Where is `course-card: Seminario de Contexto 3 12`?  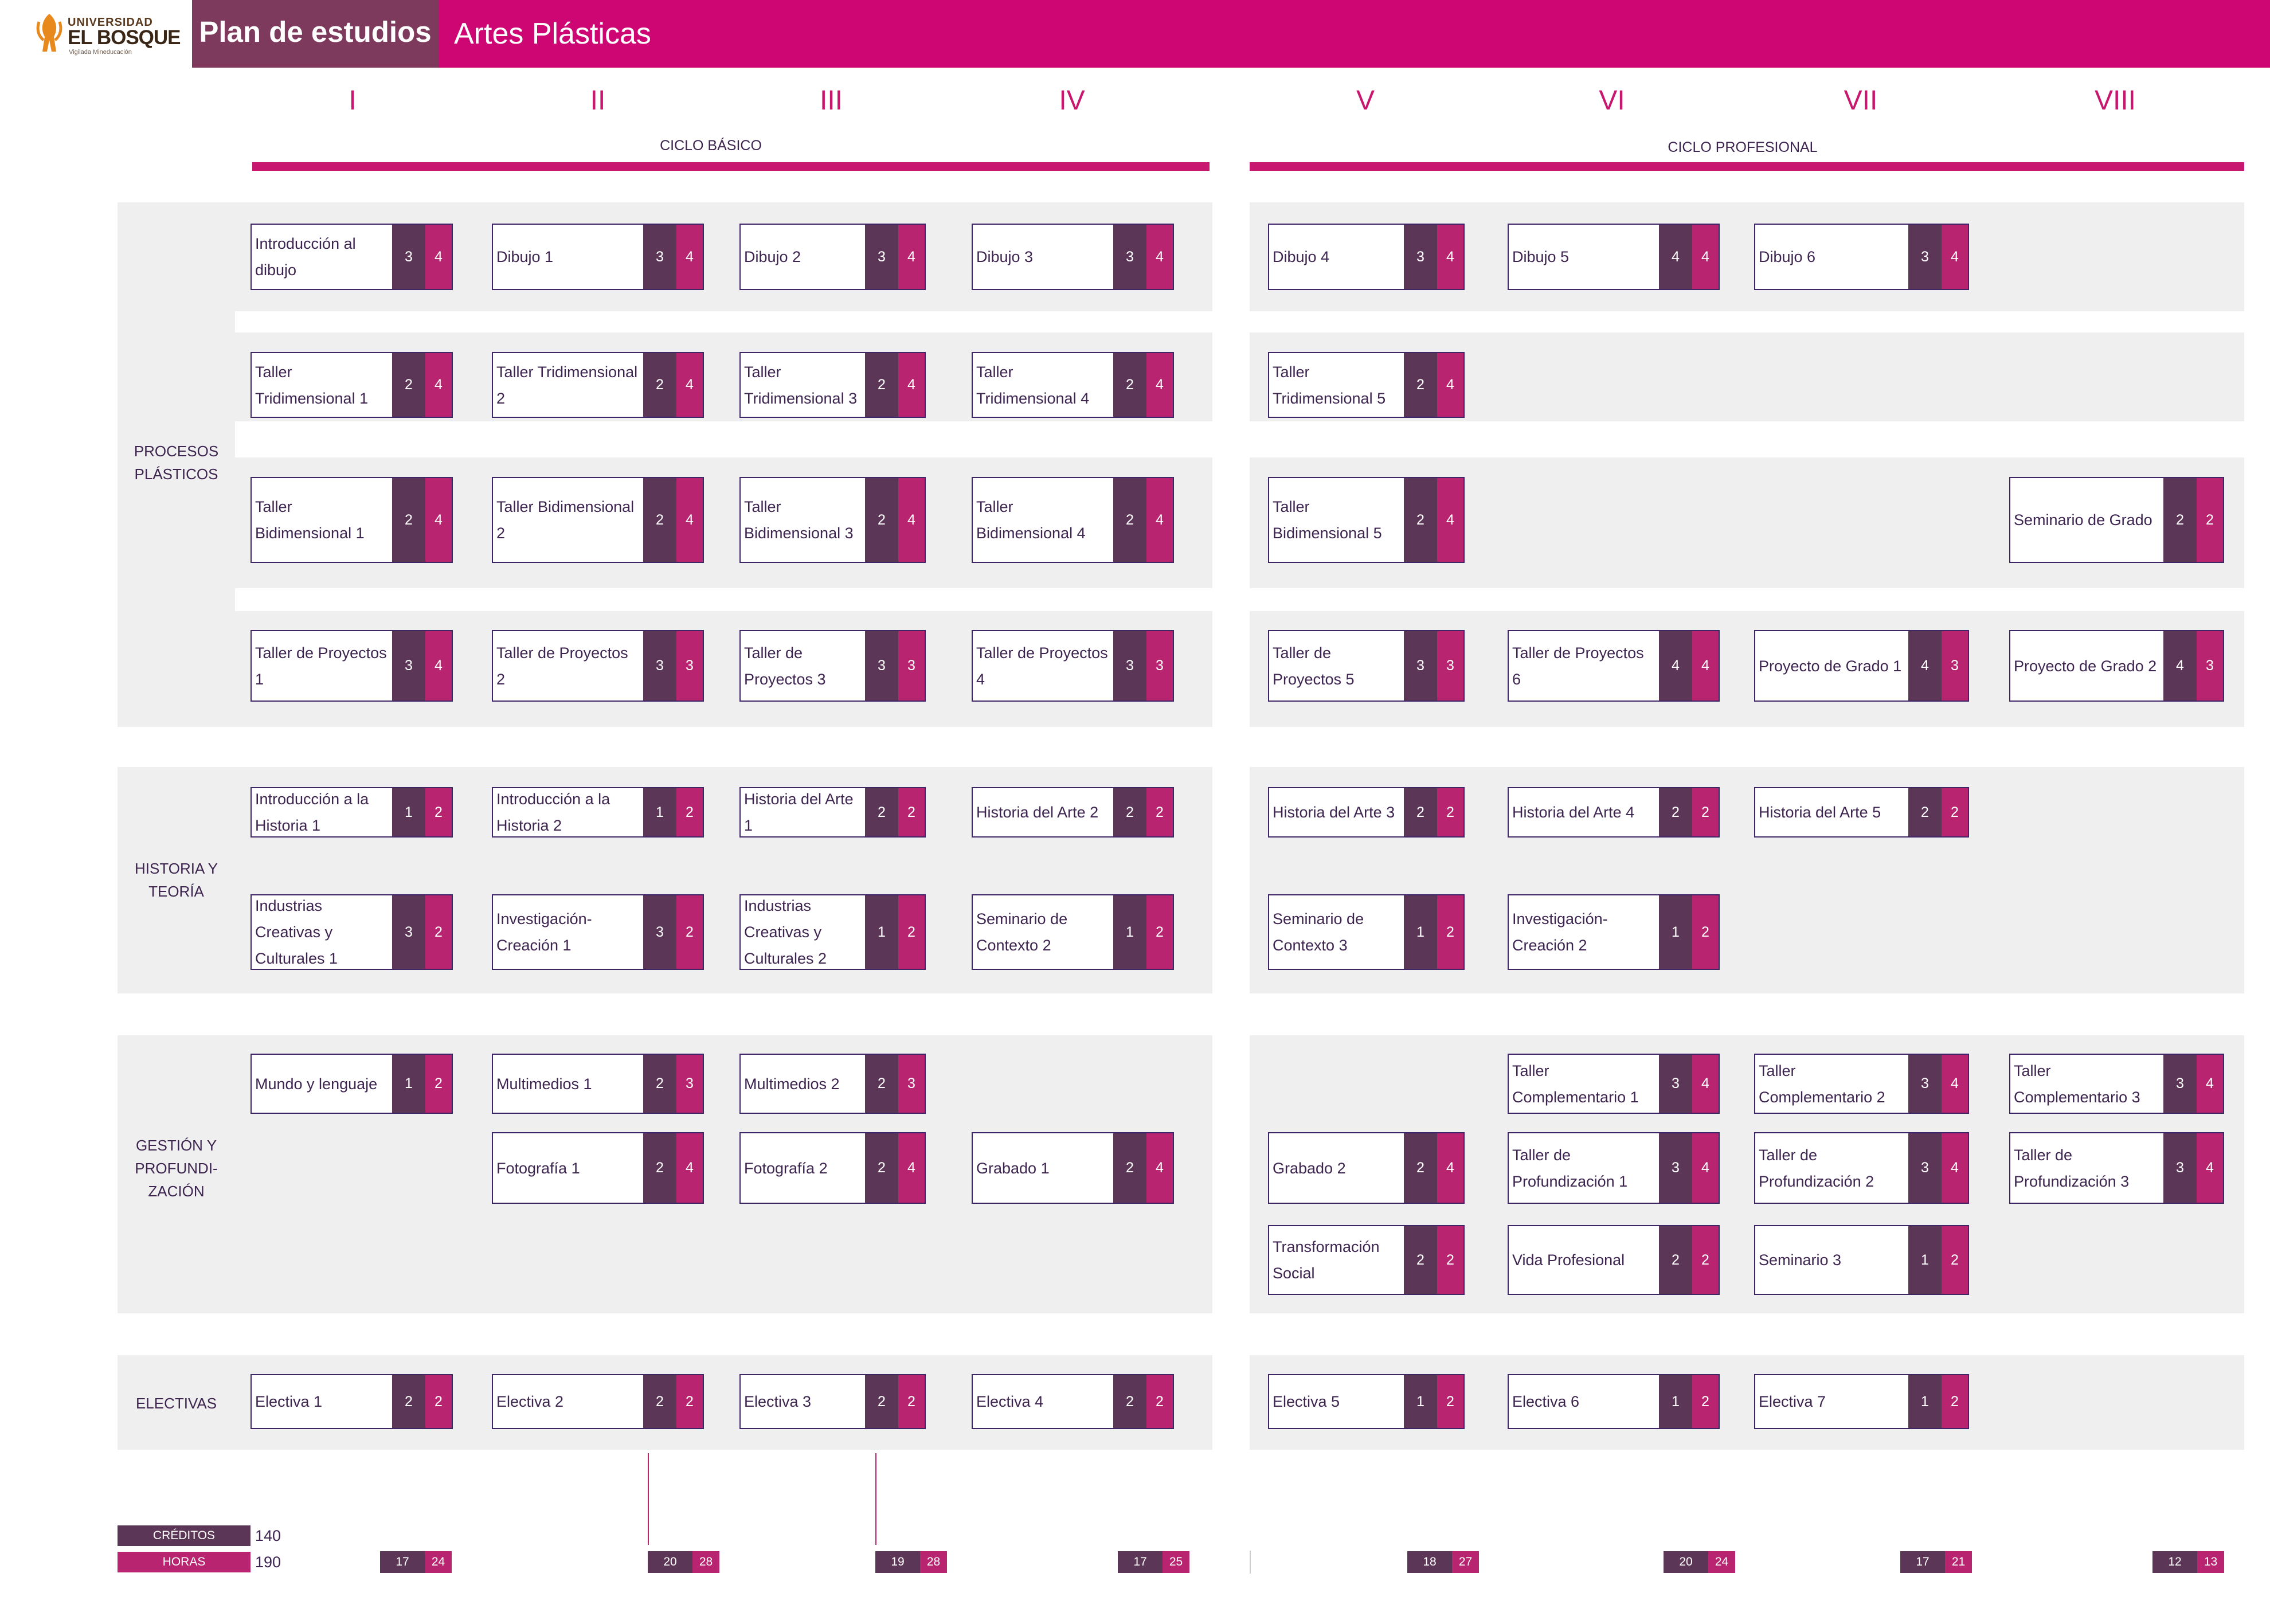 course-card: Seminario de Contexto 3 12 is located at coordinates (1366, 932).